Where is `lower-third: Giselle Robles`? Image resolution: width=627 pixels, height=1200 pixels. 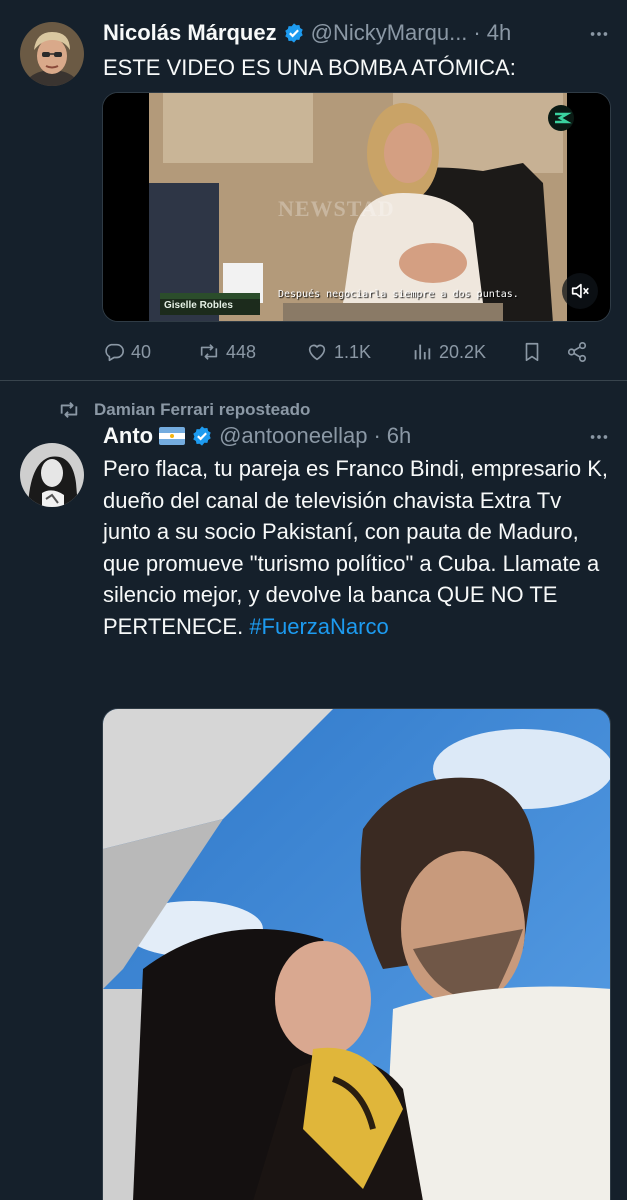
lower-third: Giselle Robles is located at coordinates (210, 304).